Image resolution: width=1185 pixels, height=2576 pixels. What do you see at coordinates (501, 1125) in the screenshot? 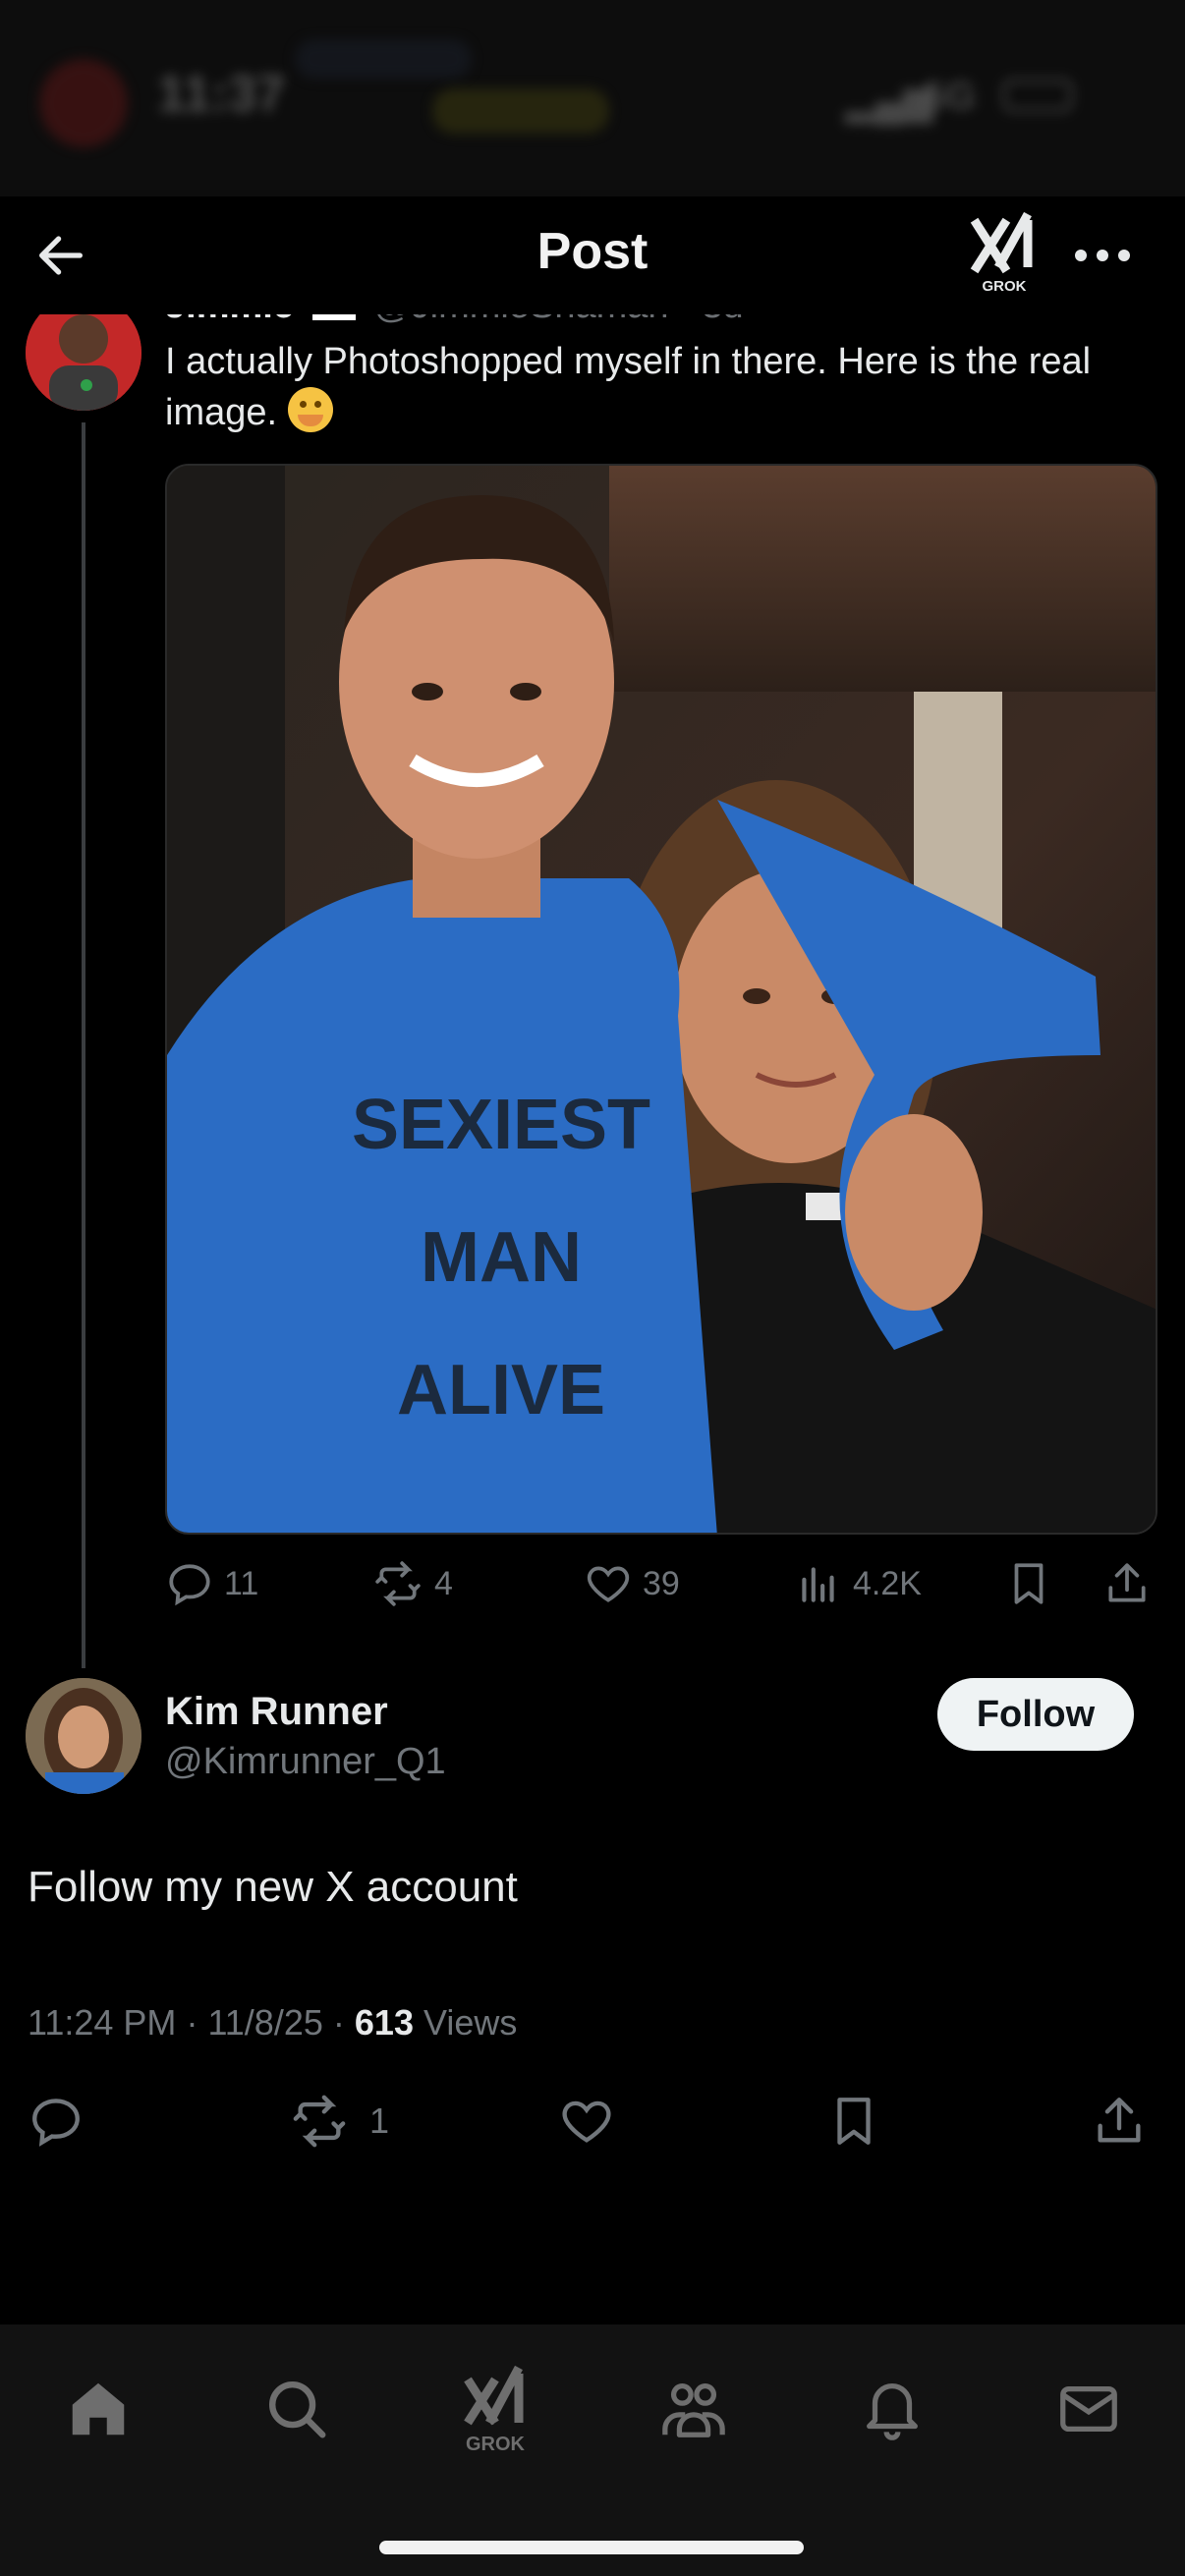
I see `shirt-text-line-1: SEXIEST` at bounding box center [501, 1125].